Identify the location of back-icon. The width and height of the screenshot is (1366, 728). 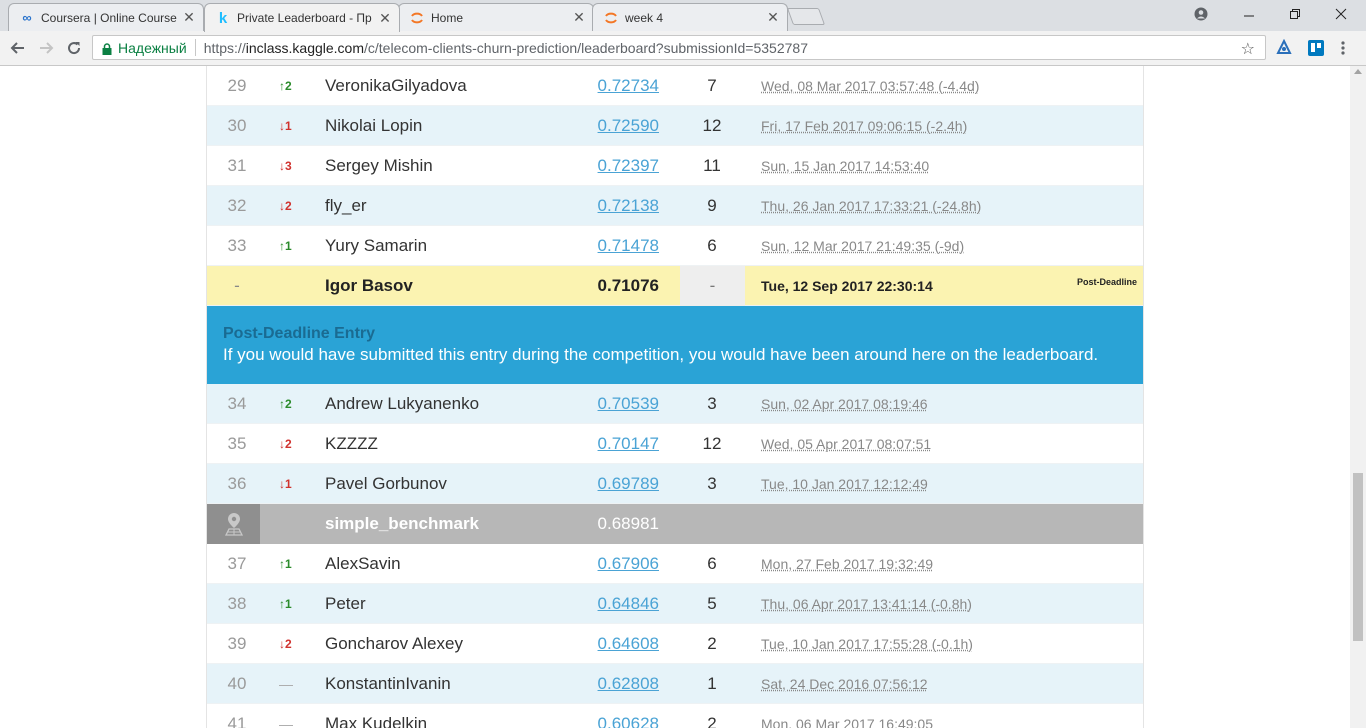
(18, 48).